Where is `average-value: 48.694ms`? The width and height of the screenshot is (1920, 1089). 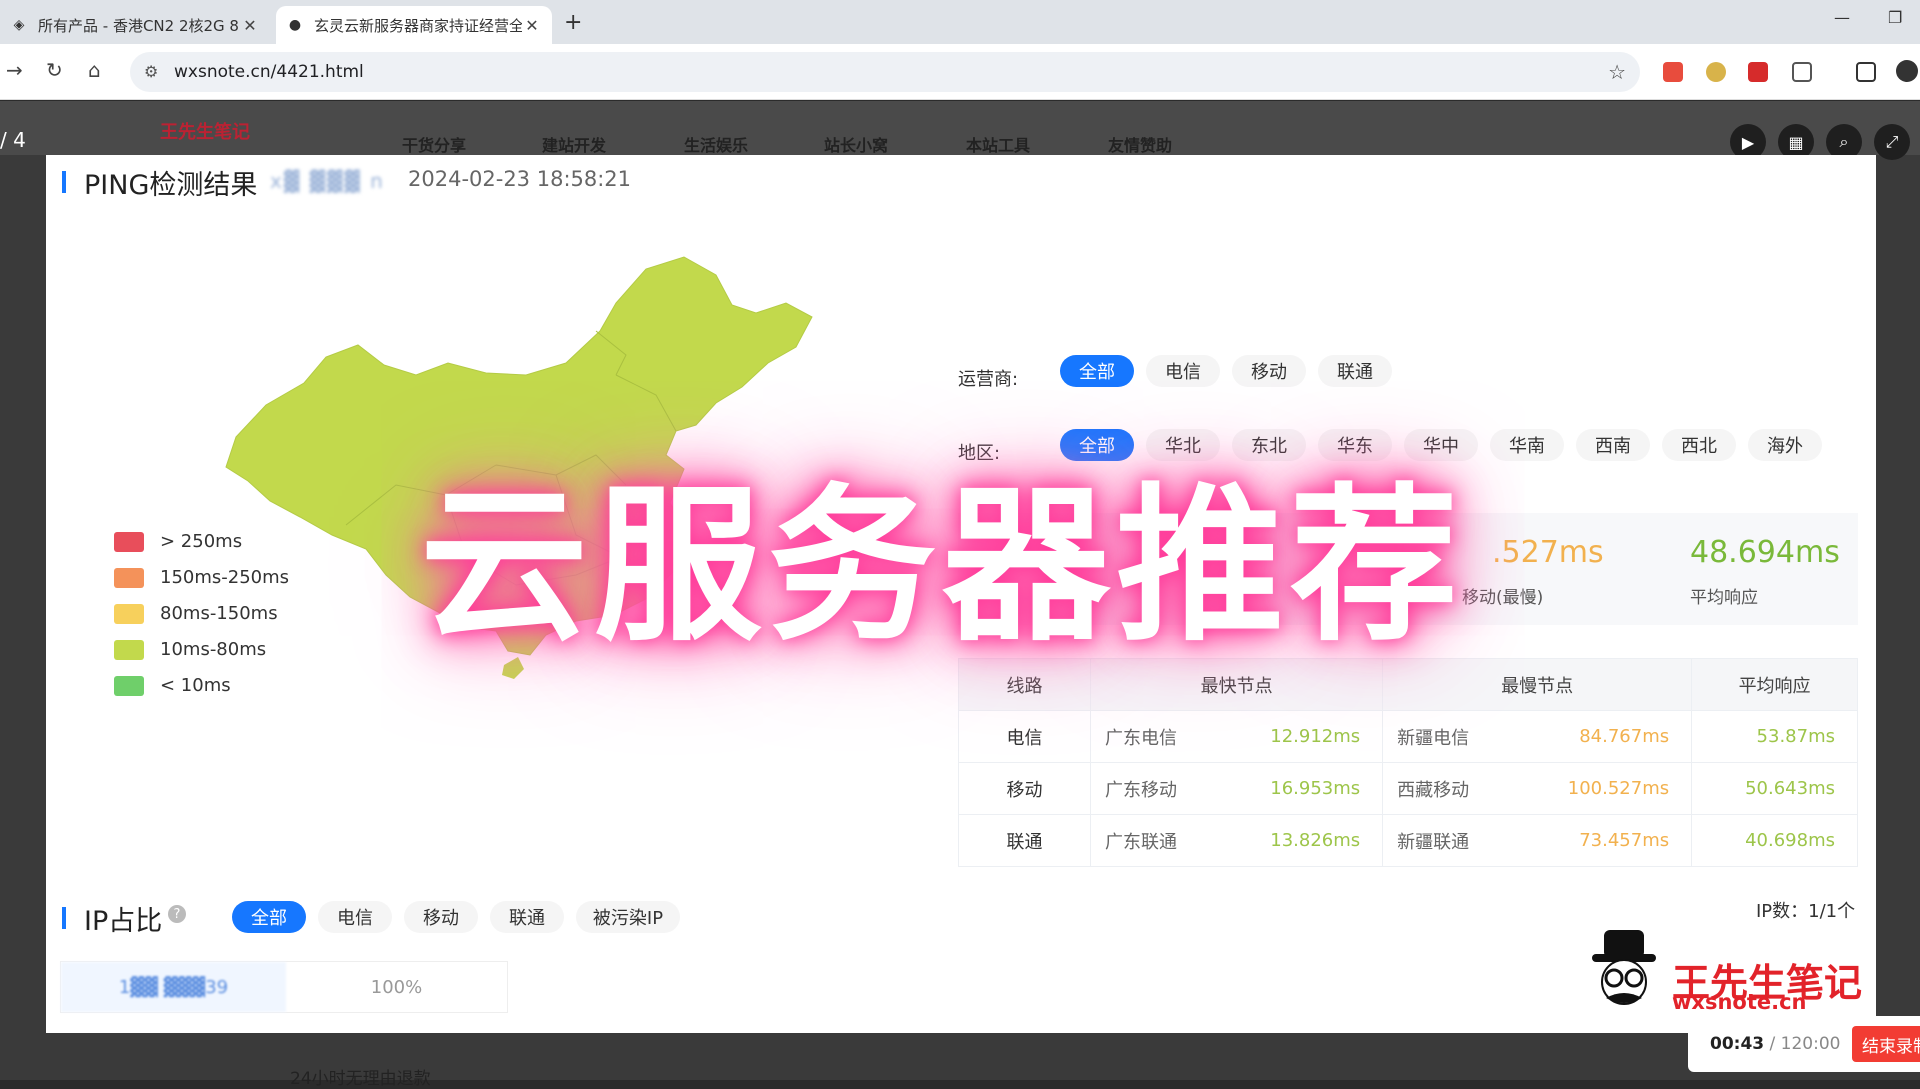
average-value: 48.694ms is located at coordinates (1765, 552).